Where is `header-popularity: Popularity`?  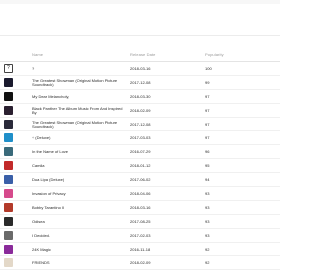 header-popularity: Popularity is located at coordinates (214, 54).